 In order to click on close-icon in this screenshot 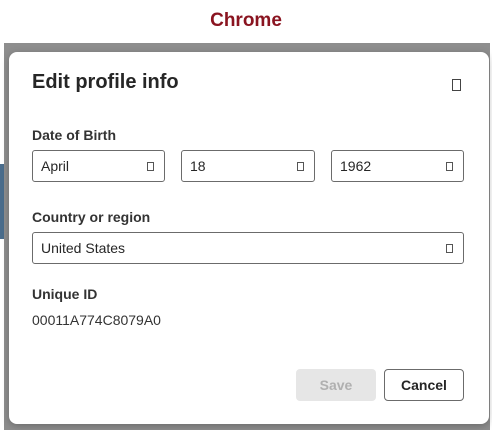, I will do `click(456, 84)`.